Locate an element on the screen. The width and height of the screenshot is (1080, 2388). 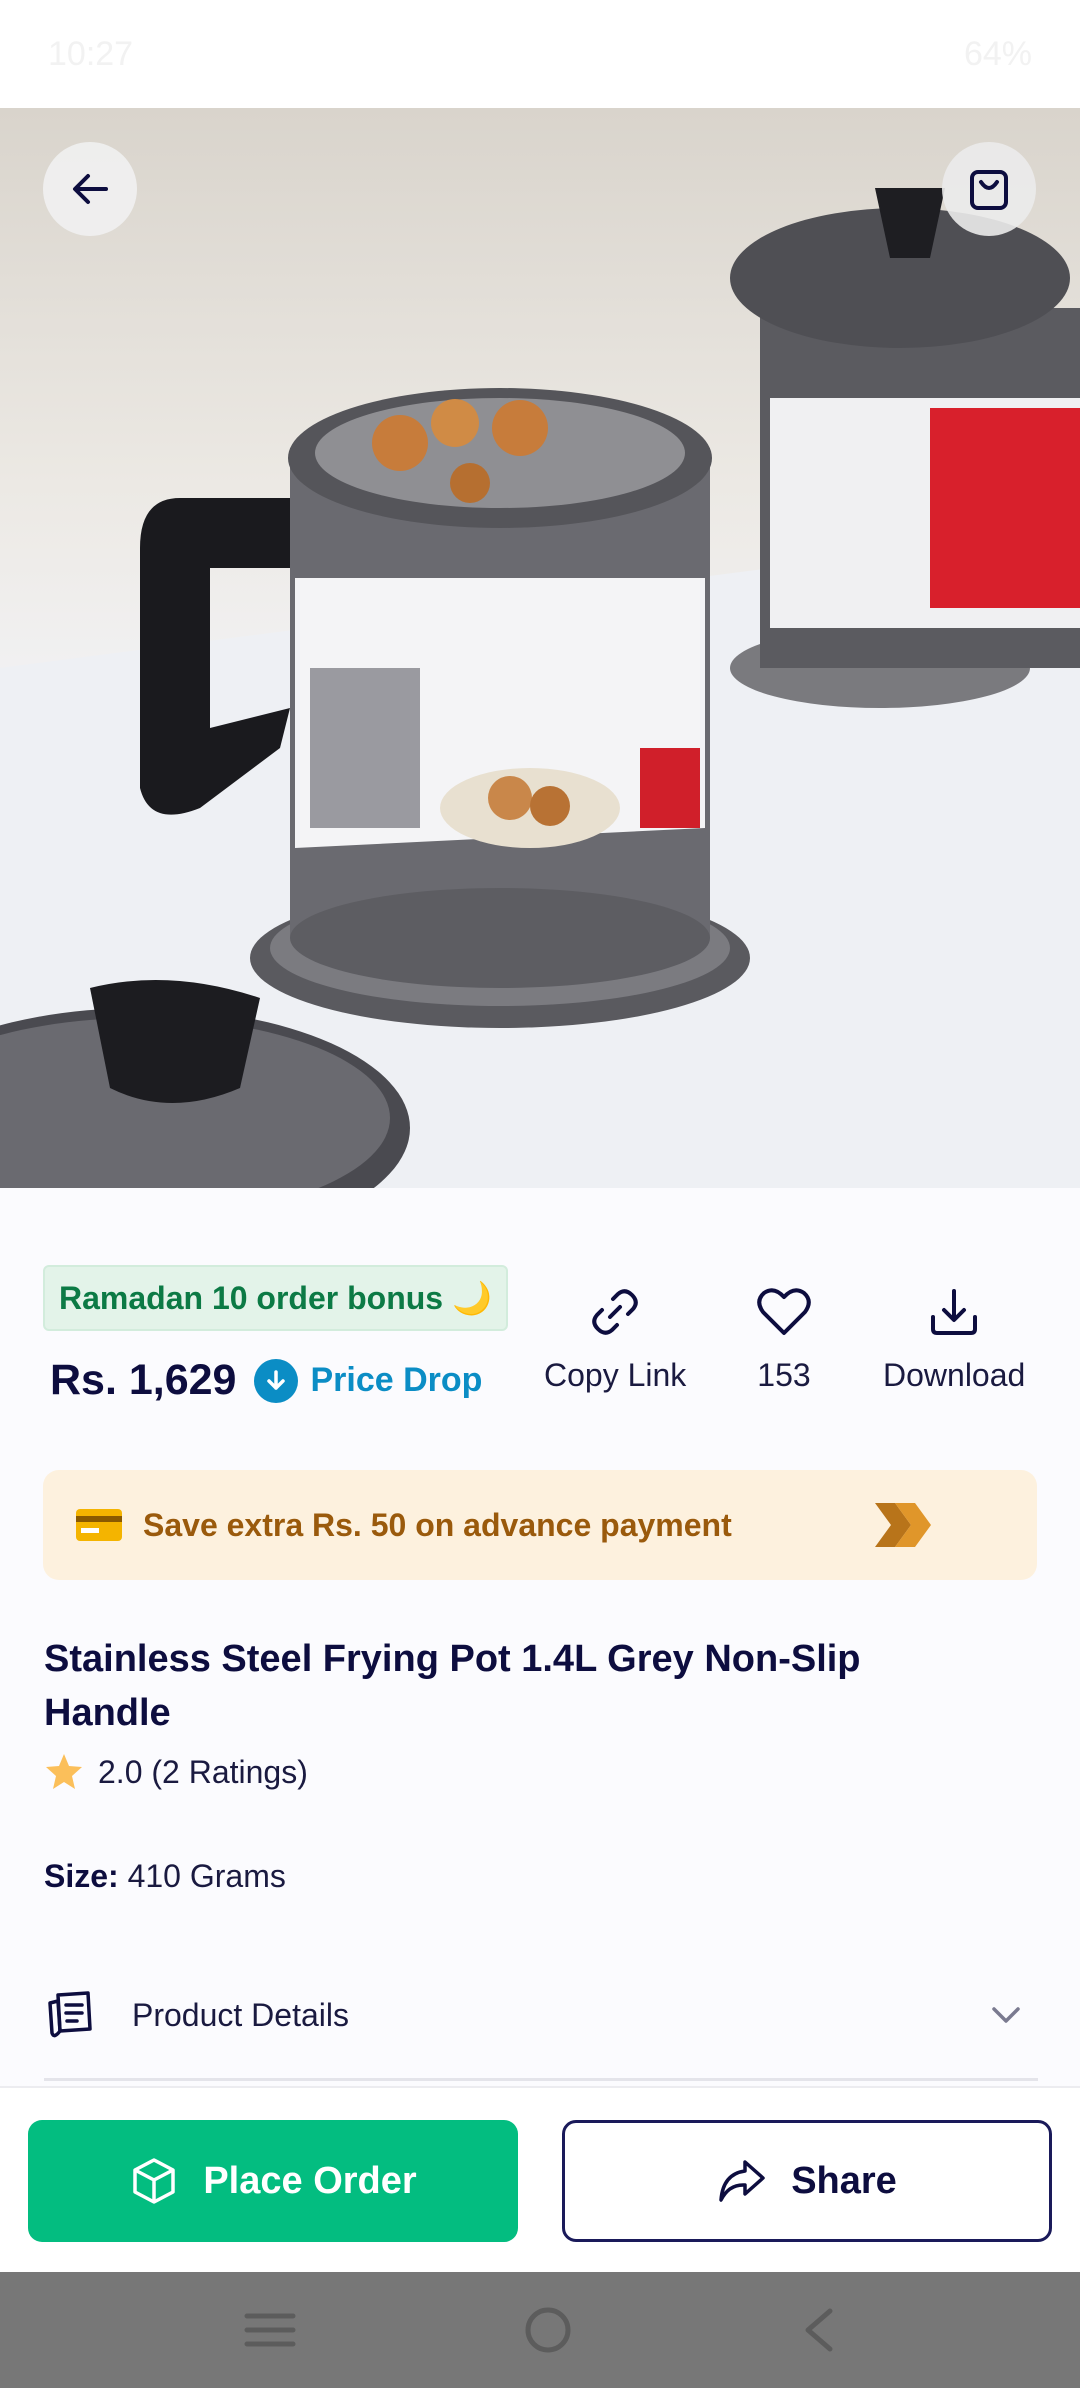
system-navigation-bar is located at coordinates (540, 2330).